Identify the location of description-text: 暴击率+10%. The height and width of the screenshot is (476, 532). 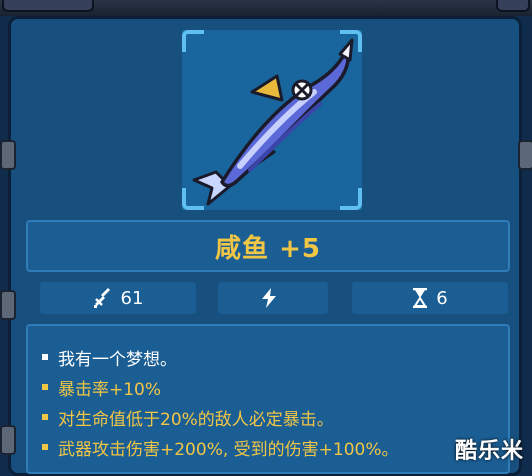
(110, 389).